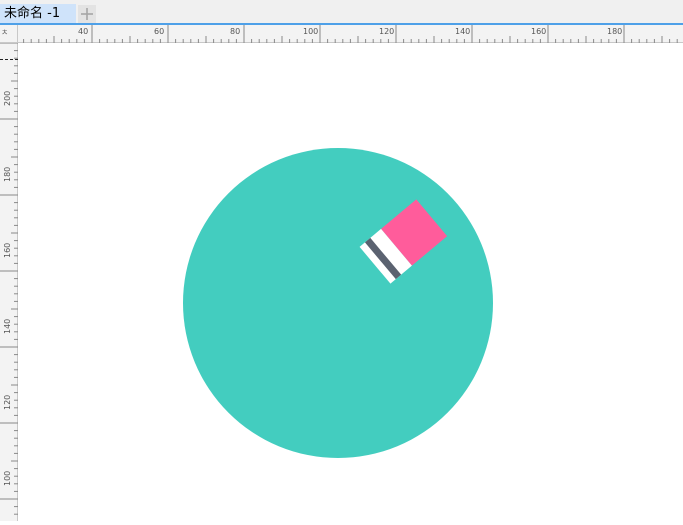 This screenshot has width=683, height=525. Describe the element at coordinates (386, 31) in the screenshot. I see `h-ruler-label: 120` at that location.